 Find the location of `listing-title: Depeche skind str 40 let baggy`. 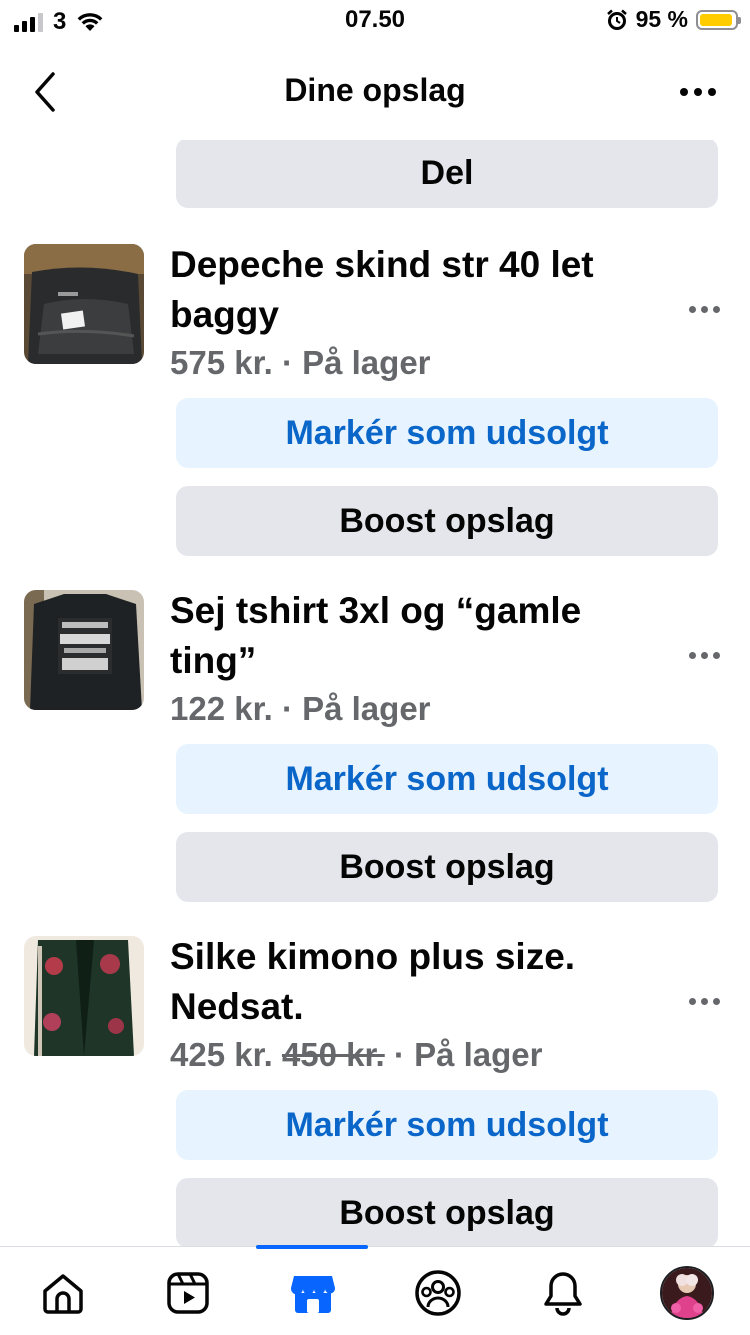

listing-title: Depeche skind str 40 let baggy is located at coordinates (420, 290).